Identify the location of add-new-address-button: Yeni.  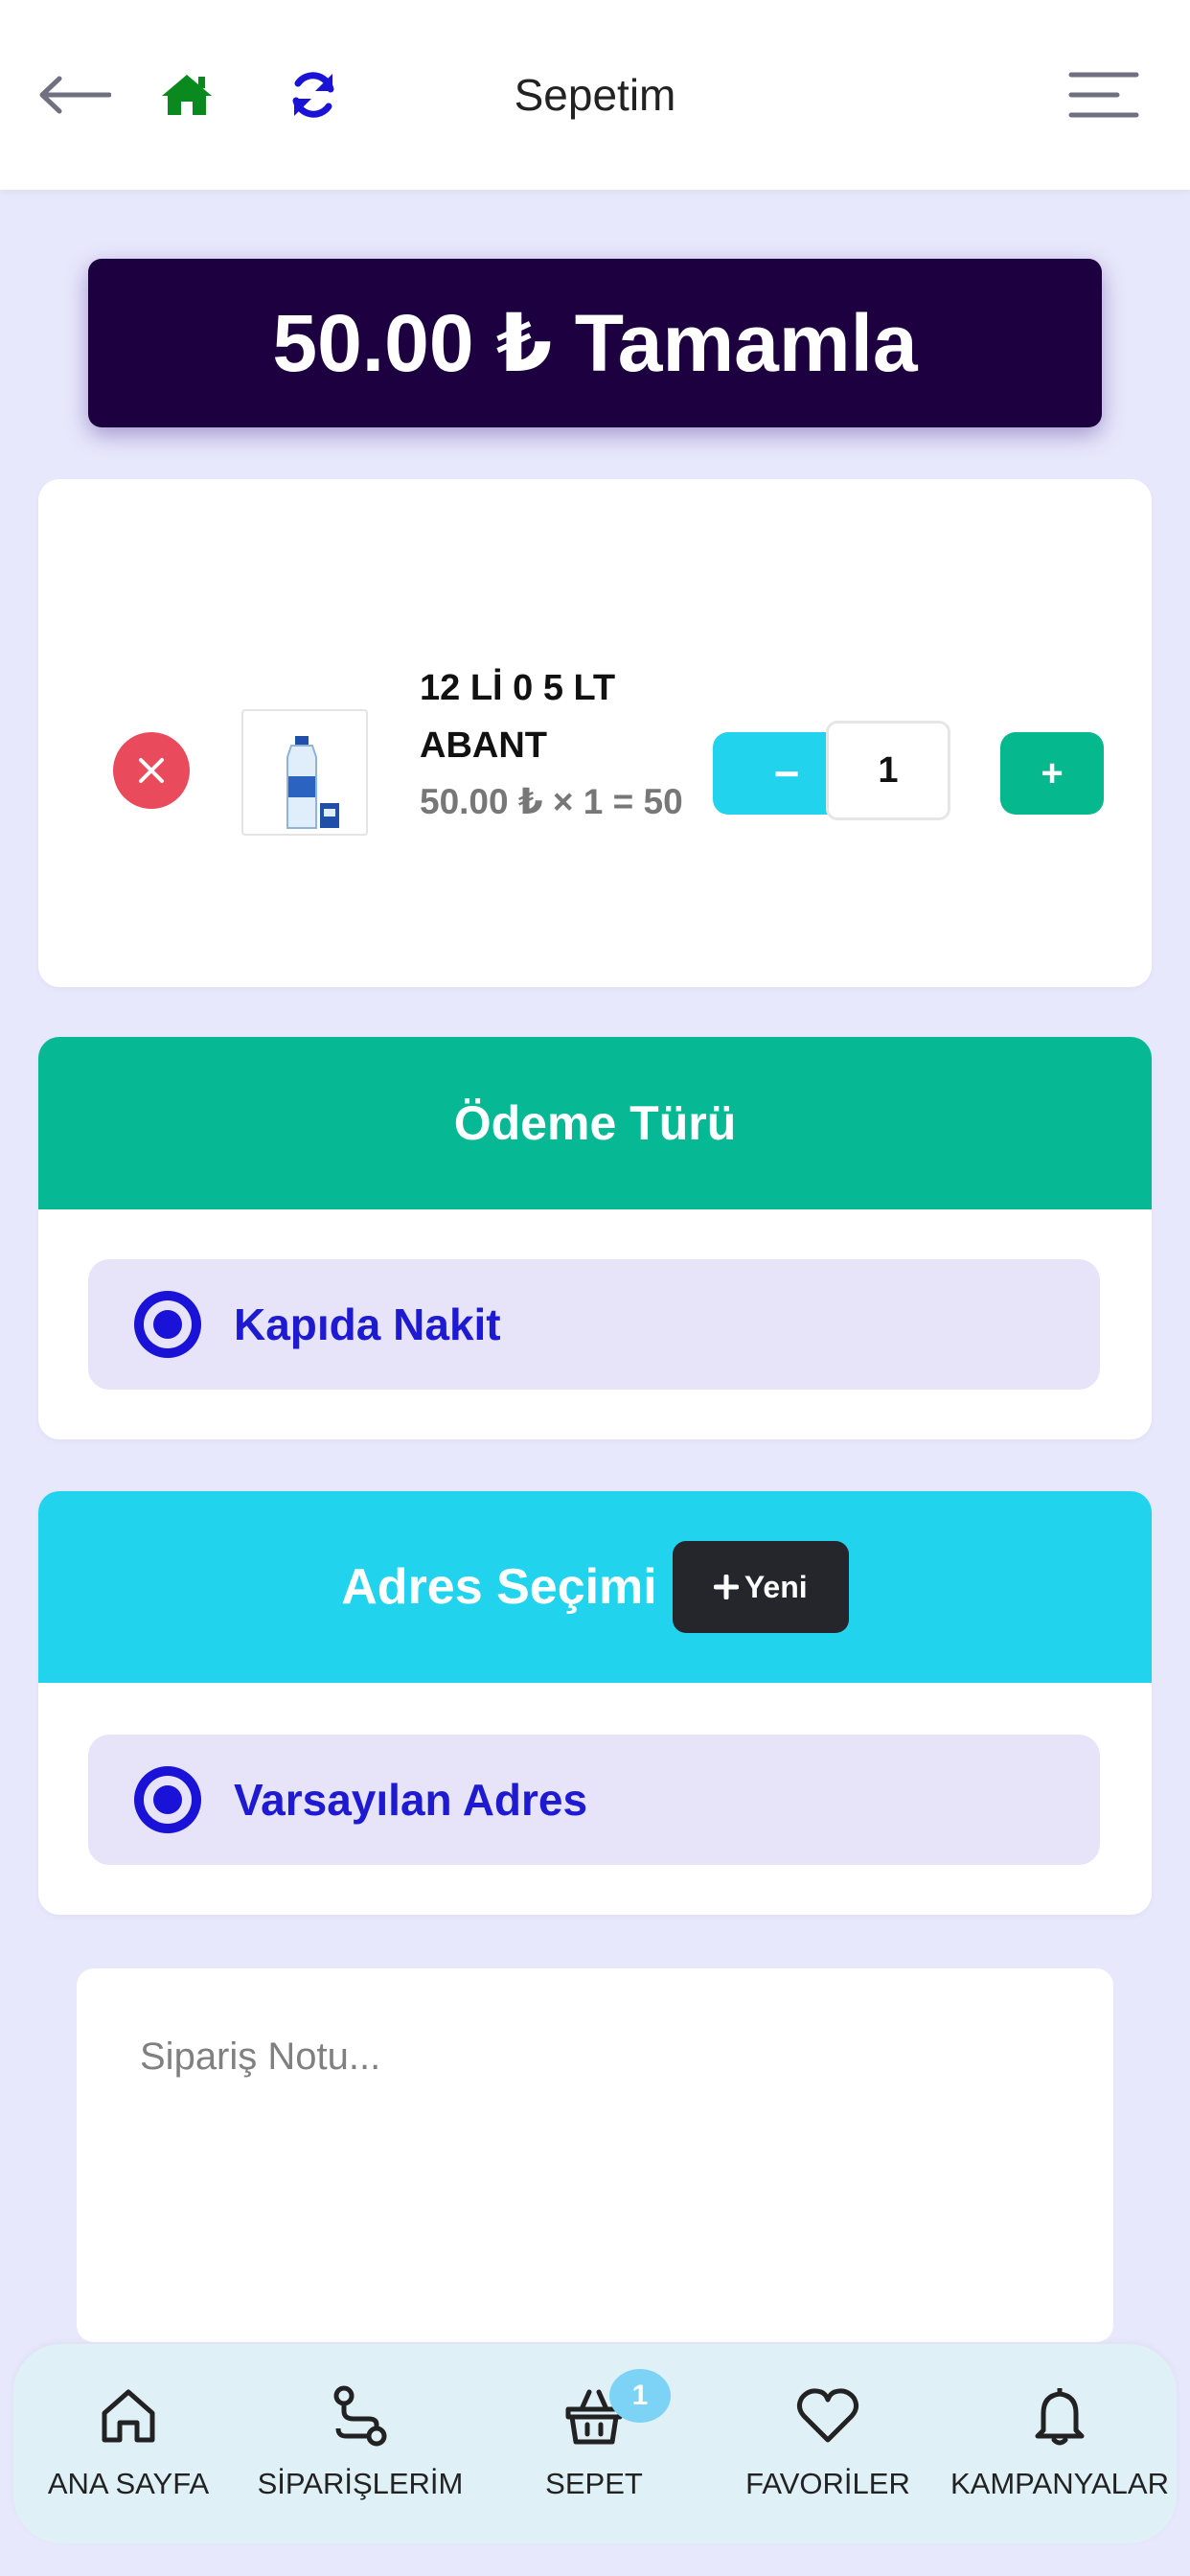
(761, 1587).